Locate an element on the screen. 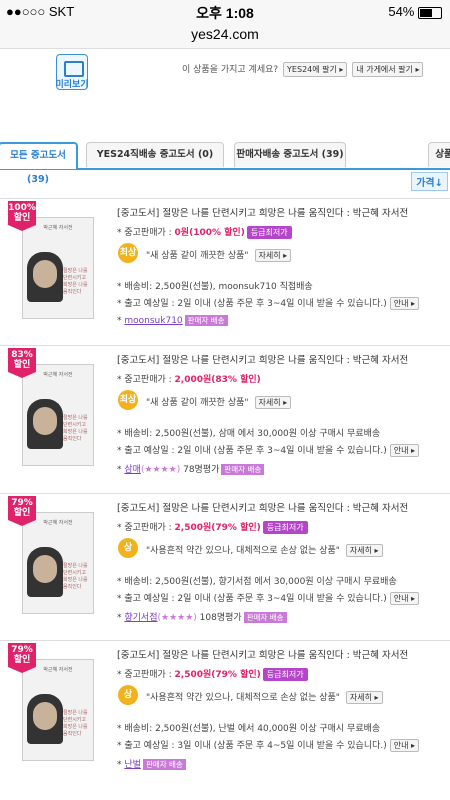 This screenshot has height=800, width=450. sell-prompt: 이 상품을 가지고 계세요? YES24에 팔기 ▸ 내 가게에서 팔기 ▸ is located at coordinates (303, 69).